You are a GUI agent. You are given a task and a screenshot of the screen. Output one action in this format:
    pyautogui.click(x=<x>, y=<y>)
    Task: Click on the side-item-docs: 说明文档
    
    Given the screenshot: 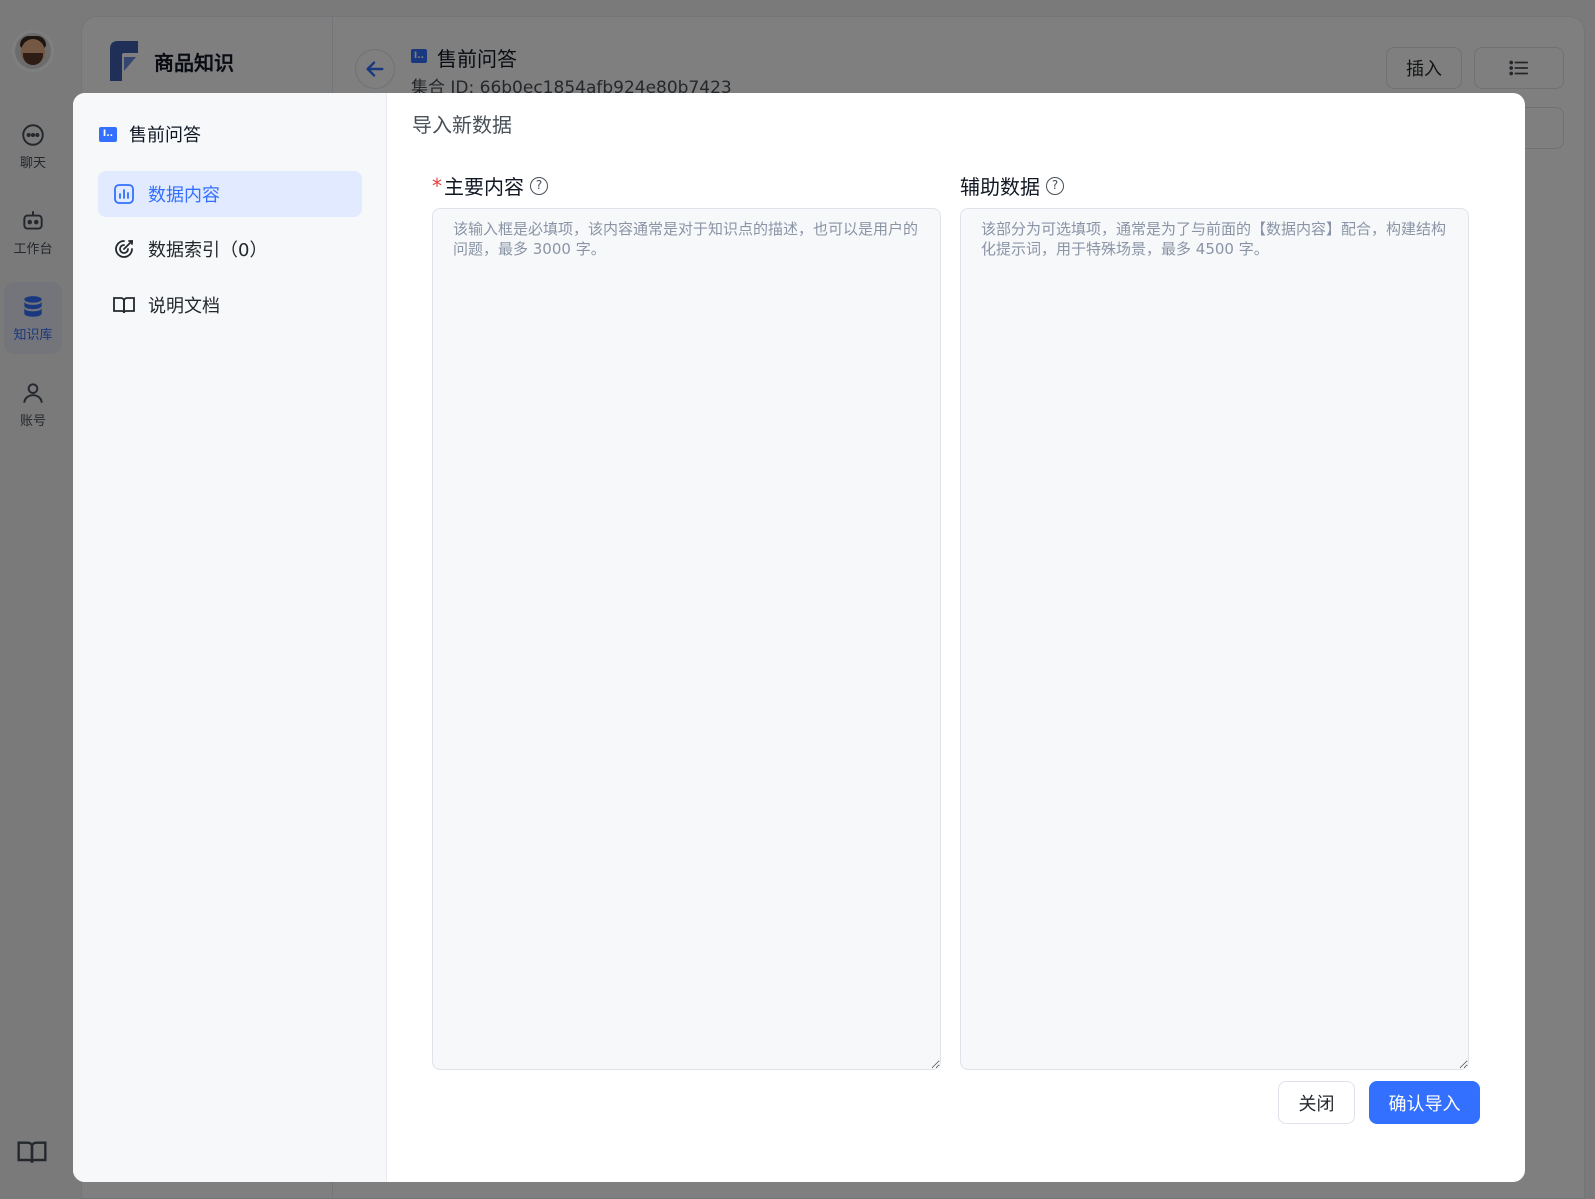 What is the action you would take?
    pyautogui.click(x=230, y=305)
    